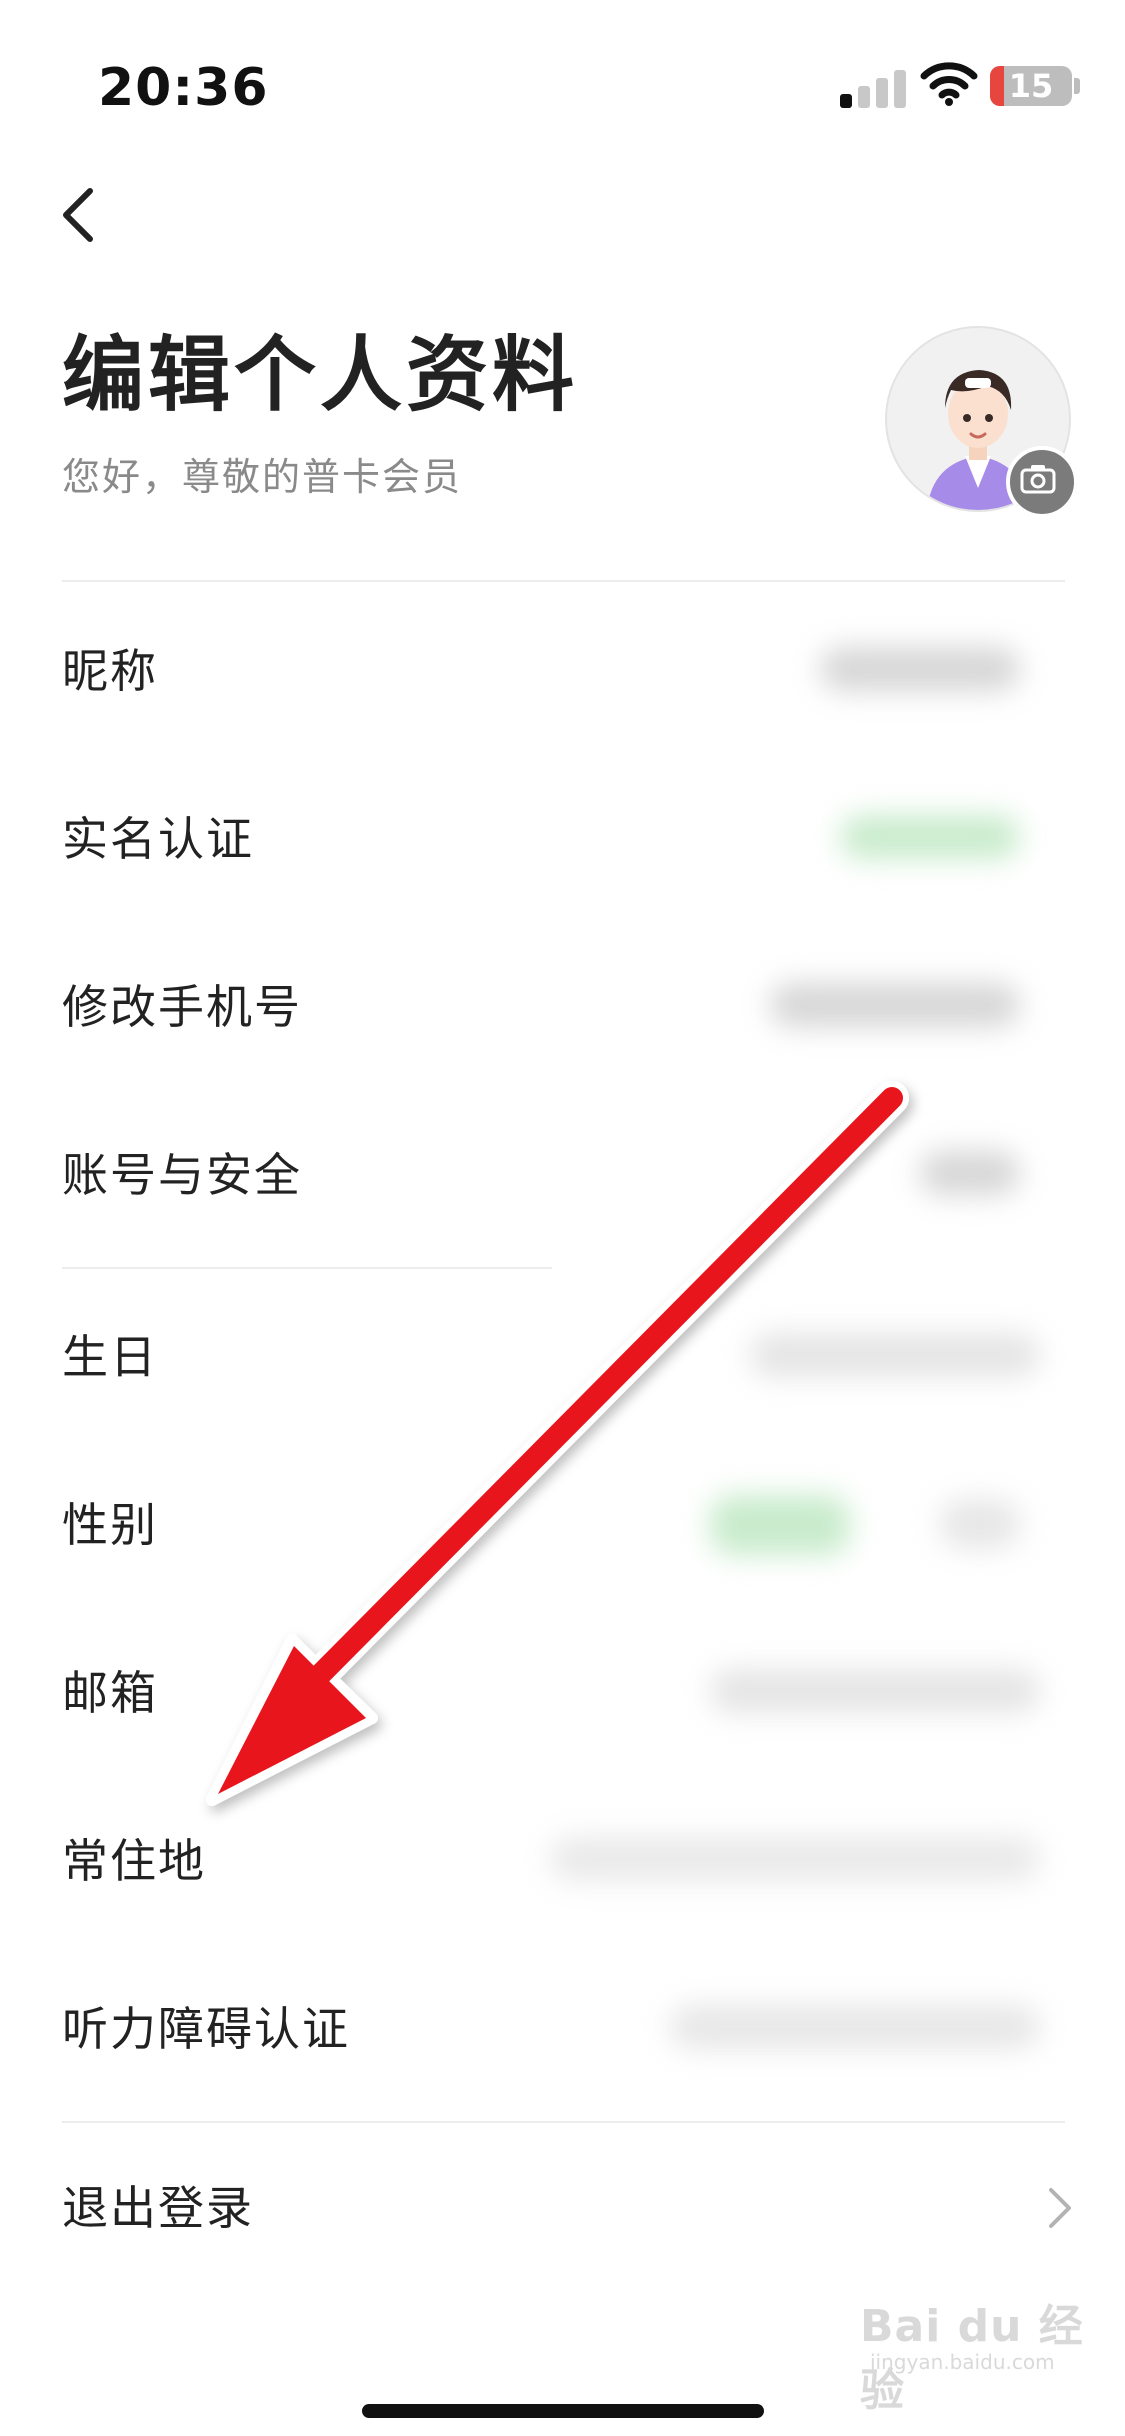 The image size is (1125, 2436). Describe the element at coordinates (930, 837) in the screenshot. I see `verified-status-blurred` at that location.